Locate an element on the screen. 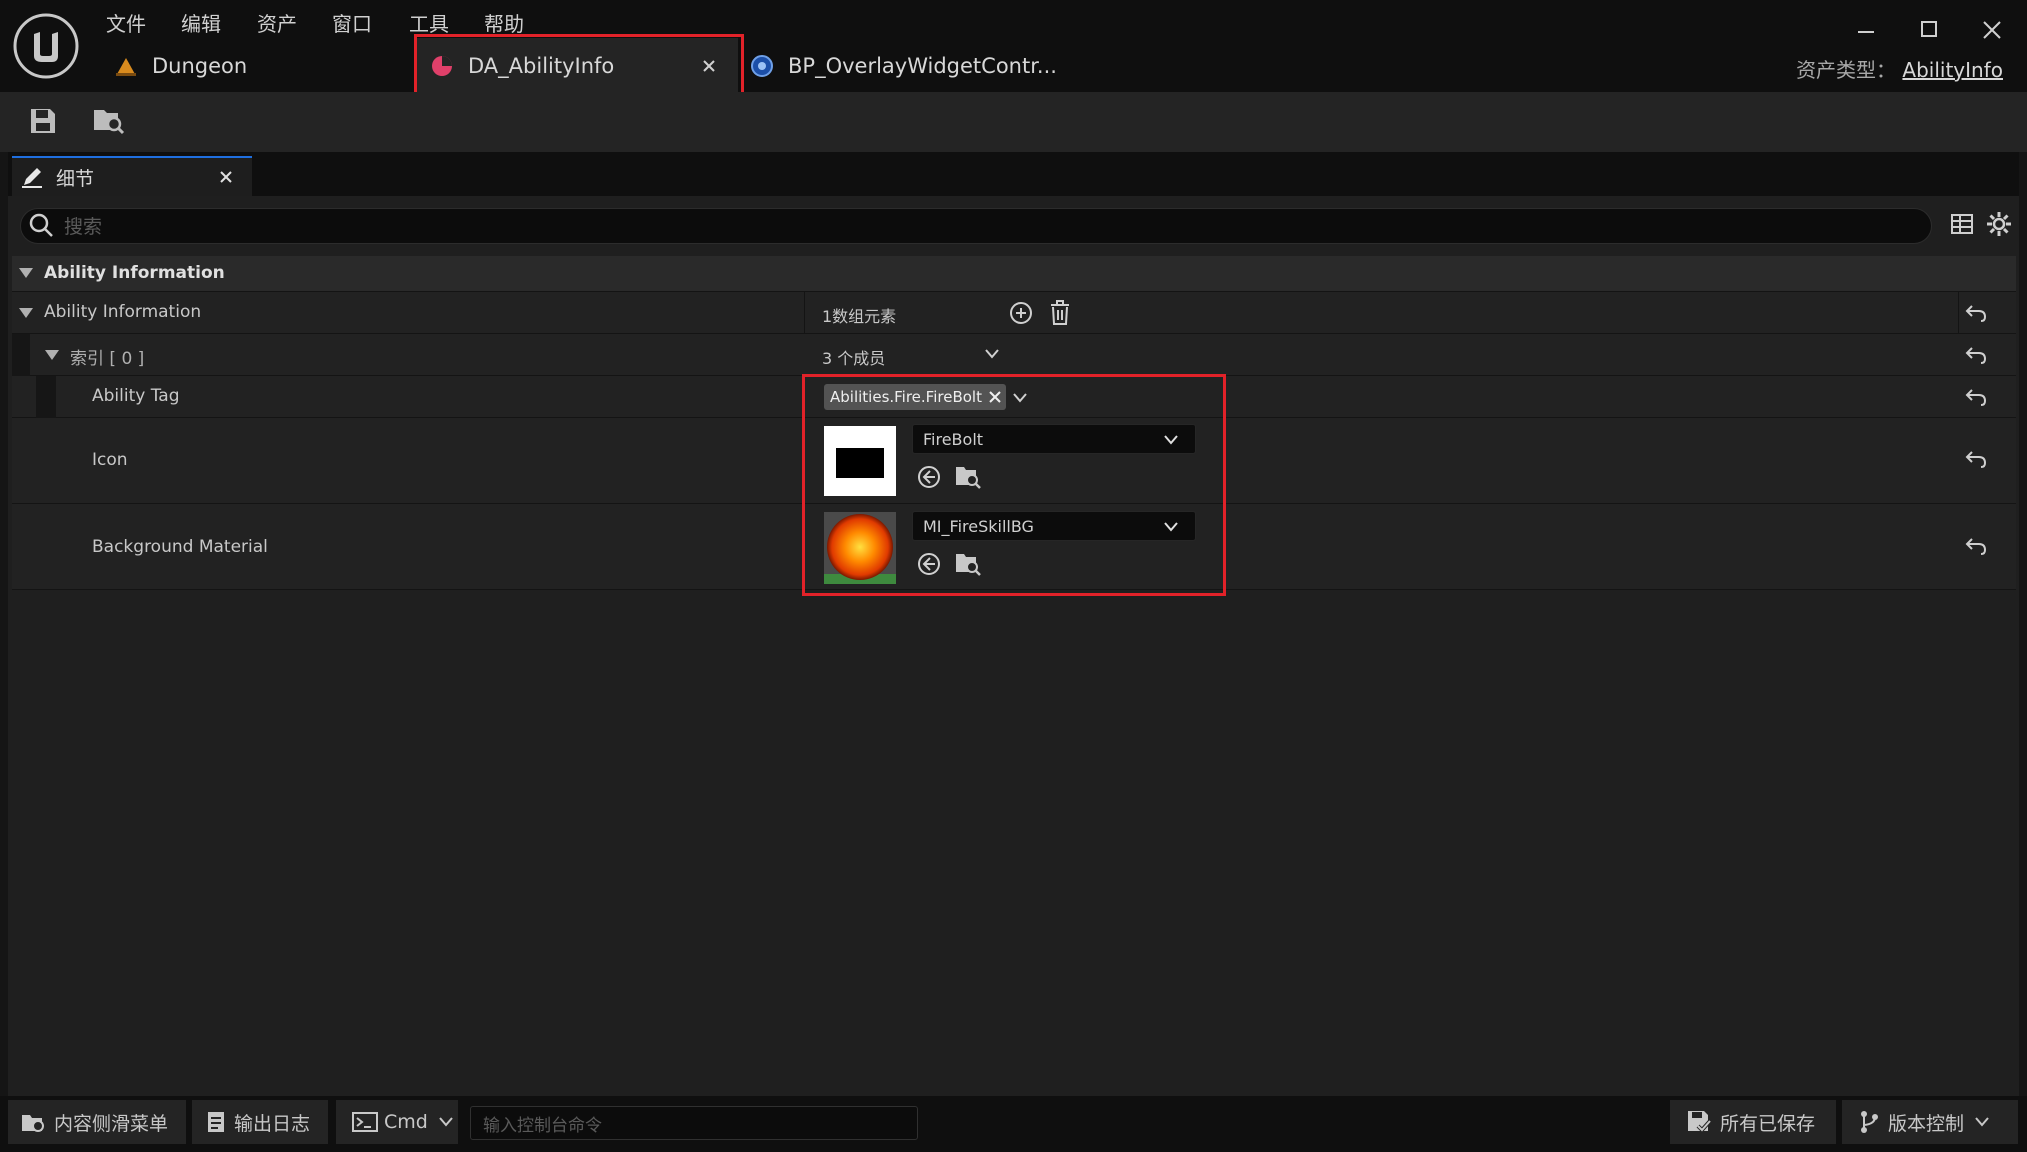 The height and width of the screenshot is (1152, 2027). asset-type-indicator: 资产类型： AbilityInfo is located at coordinates (1899, 68).